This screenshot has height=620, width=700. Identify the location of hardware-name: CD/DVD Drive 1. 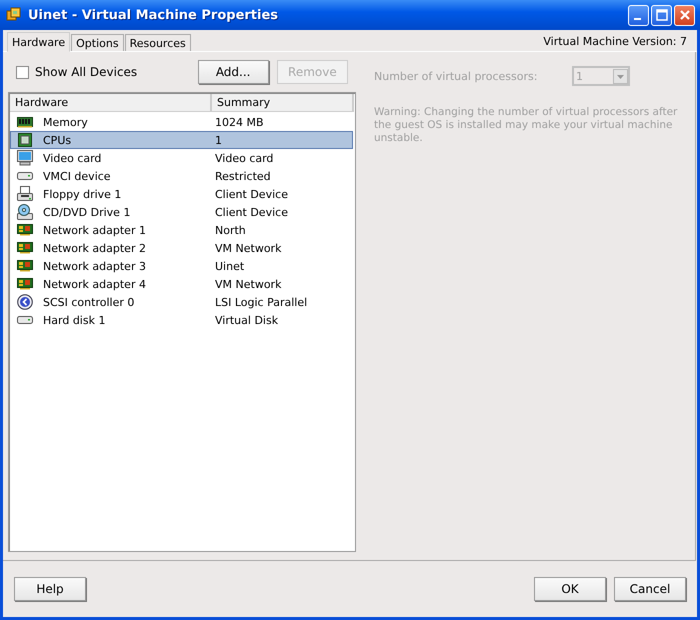
(87, 212).